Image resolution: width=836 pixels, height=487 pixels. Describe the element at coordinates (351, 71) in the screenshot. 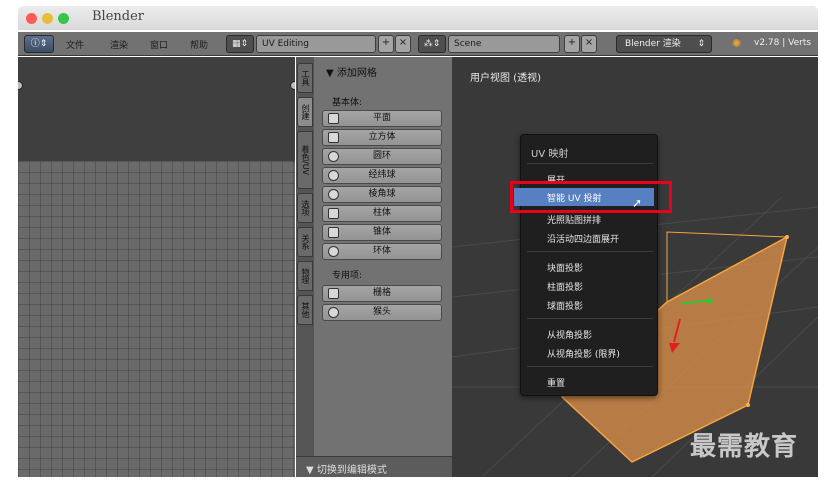

I see `add-mesh-panel-title: ▼ 添加网格` at that location.